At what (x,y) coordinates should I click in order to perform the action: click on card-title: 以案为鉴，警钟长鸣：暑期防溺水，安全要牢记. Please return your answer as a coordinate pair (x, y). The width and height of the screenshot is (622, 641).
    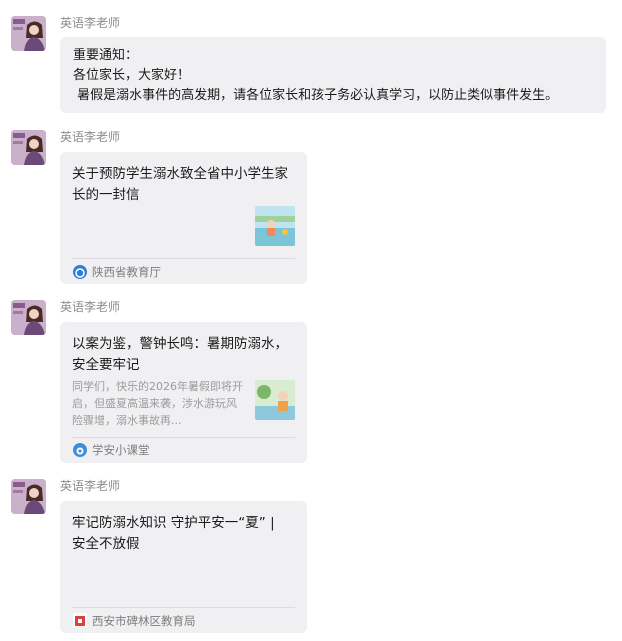
    Looking at the image, I should click on (180, 354).